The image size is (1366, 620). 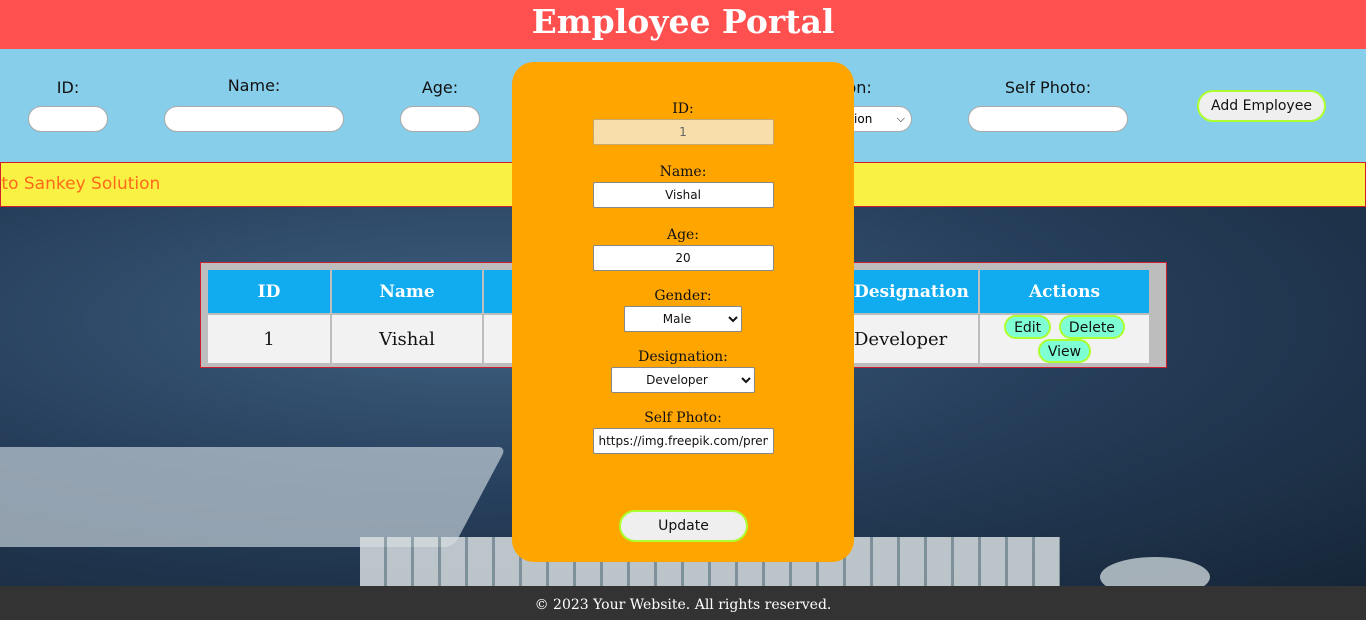 I want to click on column-header-id: ID, so click(x=269, y=291).